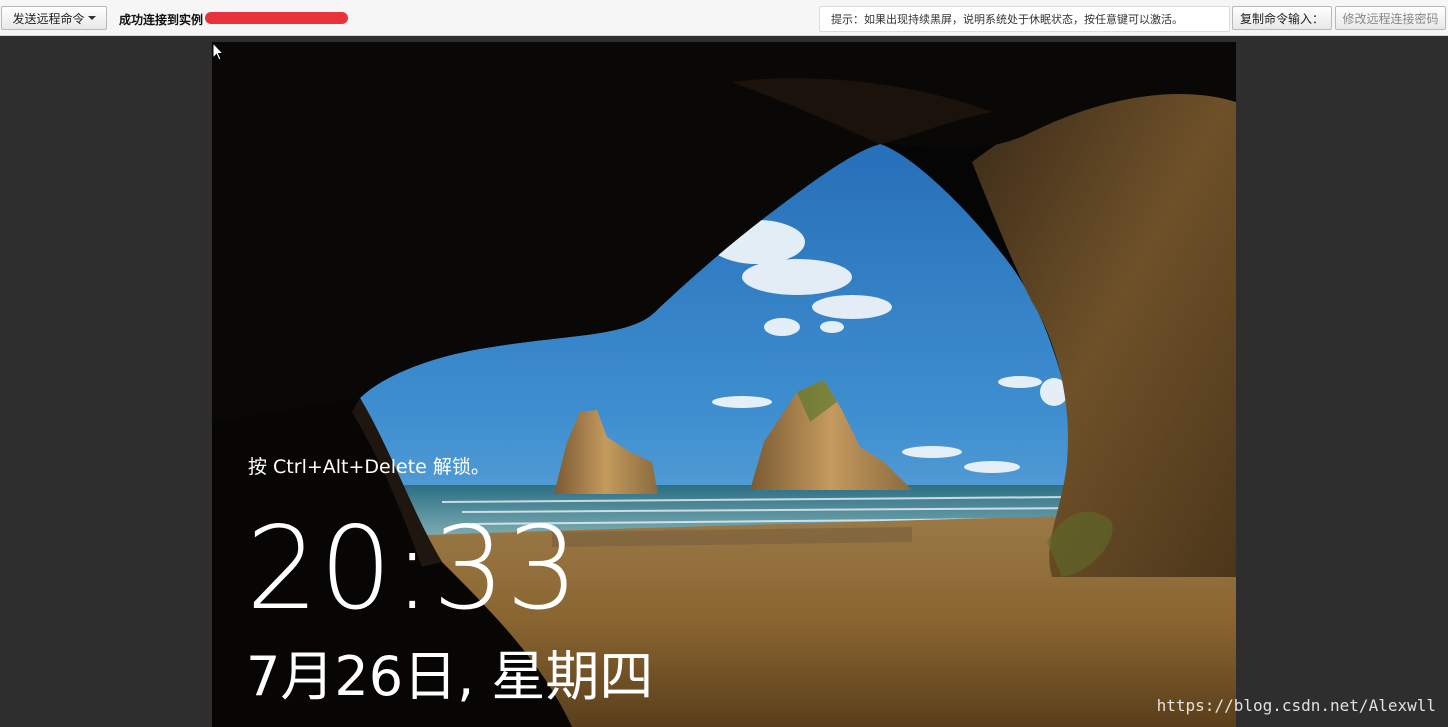 The width and height of the screenshot is (1448, 727). What do you see at coordinates (218, 51) in the screenshot?
I see `mouse-pointer-icon` at bounding box center [218, 51].